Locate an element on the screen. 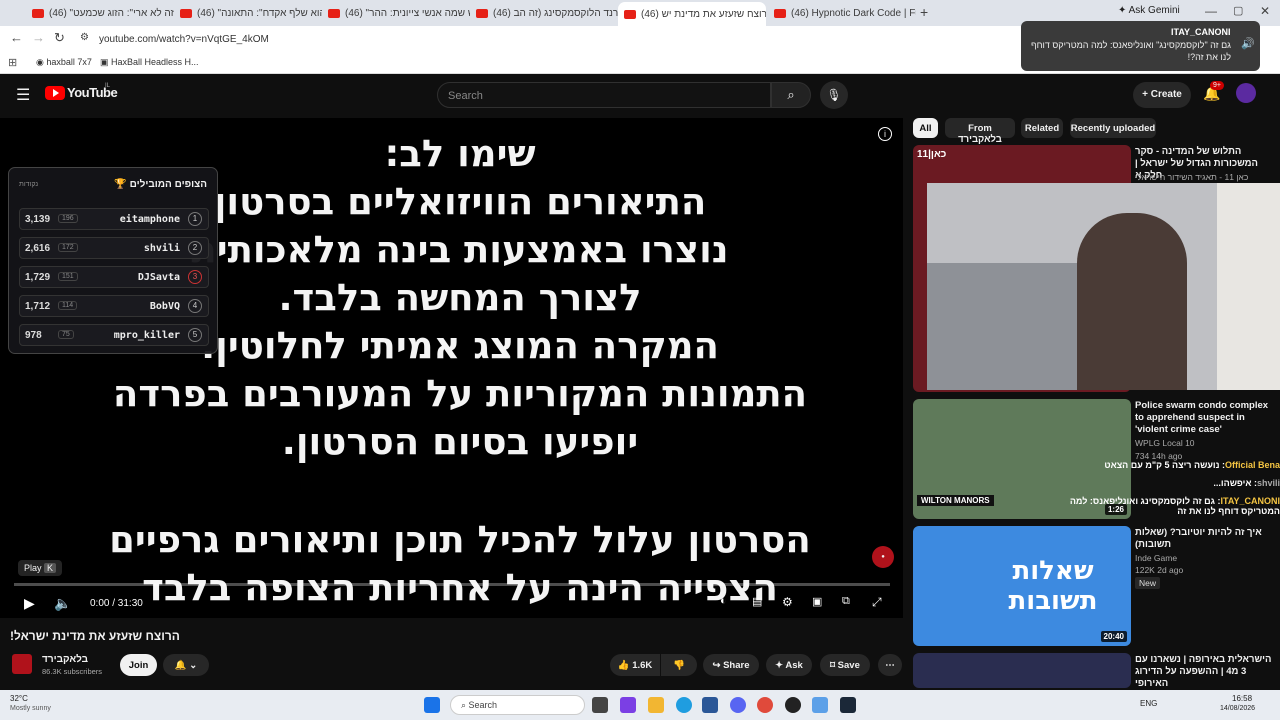 This screenshot has height=720, width=1280. browser-tab: (46) "הוא שלף אקדח": התאונה...✕ is located at coordinates (248, 13).